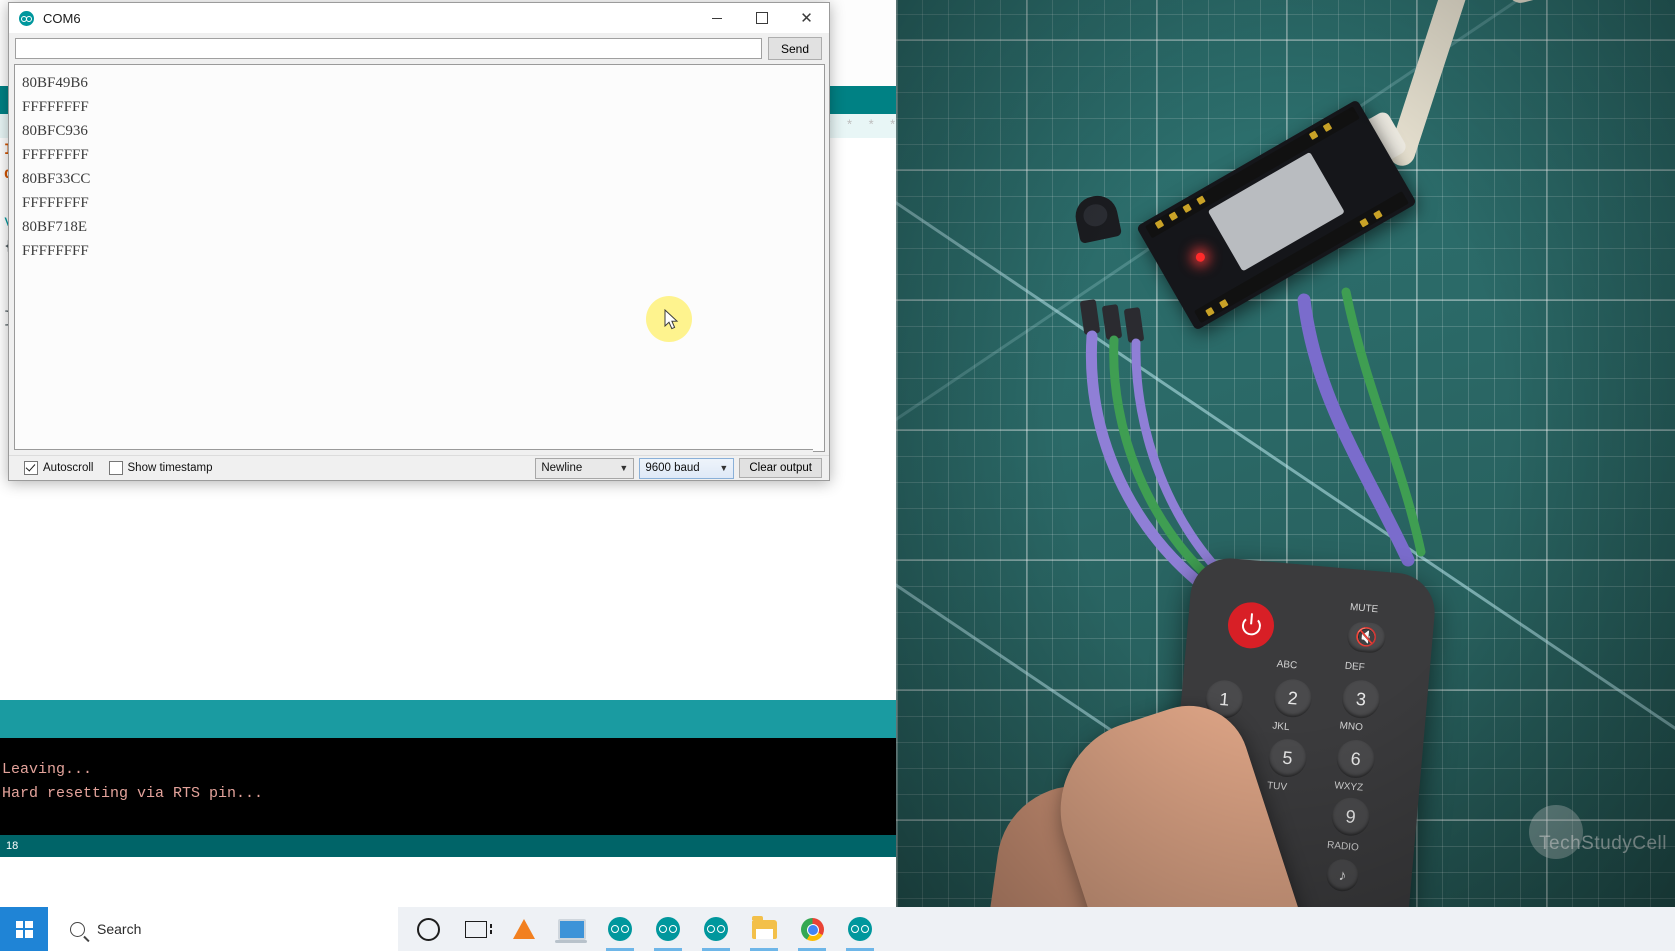  Describe the element at coordinates (672, 468) in the screenshot. I see `baud-rate-value: 9600 baud` at that location.